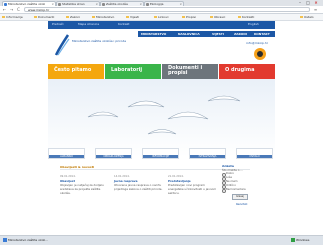 This screenshot has height=245, width=323. Describe the element at coordinates (88, 24) in the screenshot. I see `sitemap-link: Mapa stranice` at that location.